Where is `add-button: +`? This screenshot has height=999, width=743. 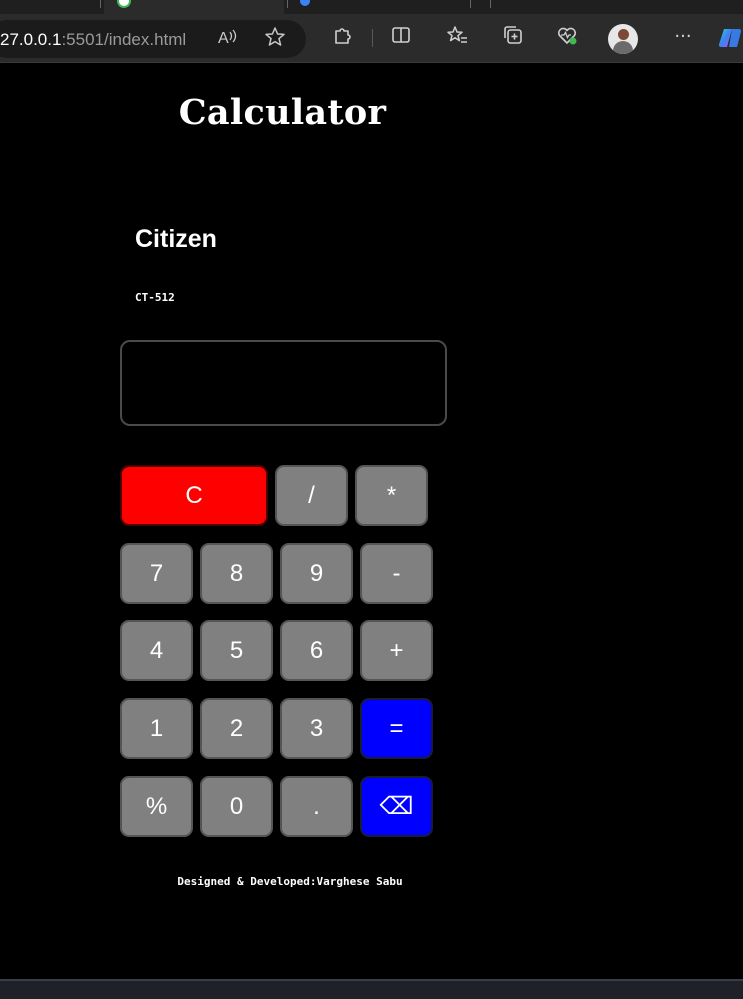 add-button: + is located at coordinates (396, 650).